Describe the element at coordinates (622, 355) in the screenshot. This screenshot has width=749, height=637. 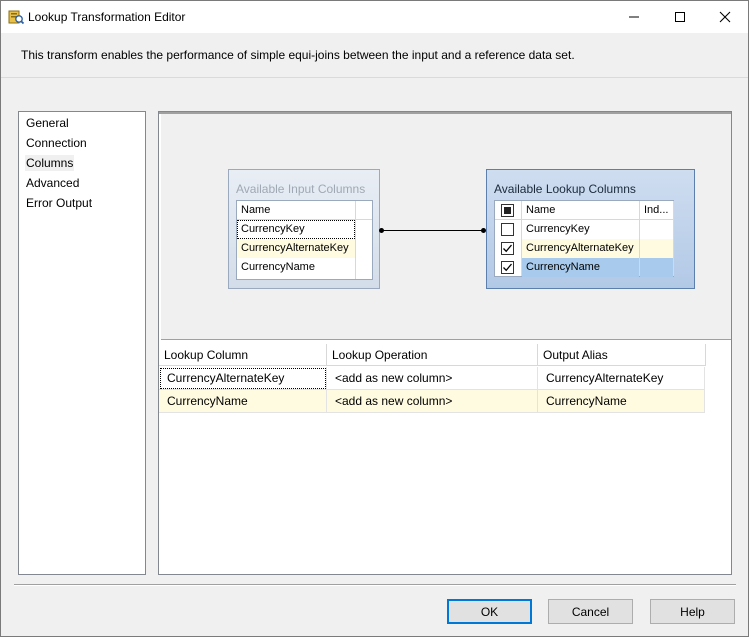
I see `header-output-alias: Output Alias` at that location.